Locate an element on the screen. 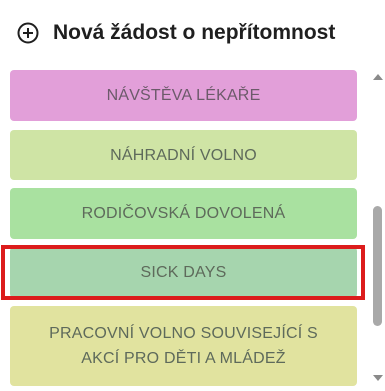  absence-type-parental-leave: RODIČOVSKÁ DOVOLENÁ is located at coordinates (183, 213).